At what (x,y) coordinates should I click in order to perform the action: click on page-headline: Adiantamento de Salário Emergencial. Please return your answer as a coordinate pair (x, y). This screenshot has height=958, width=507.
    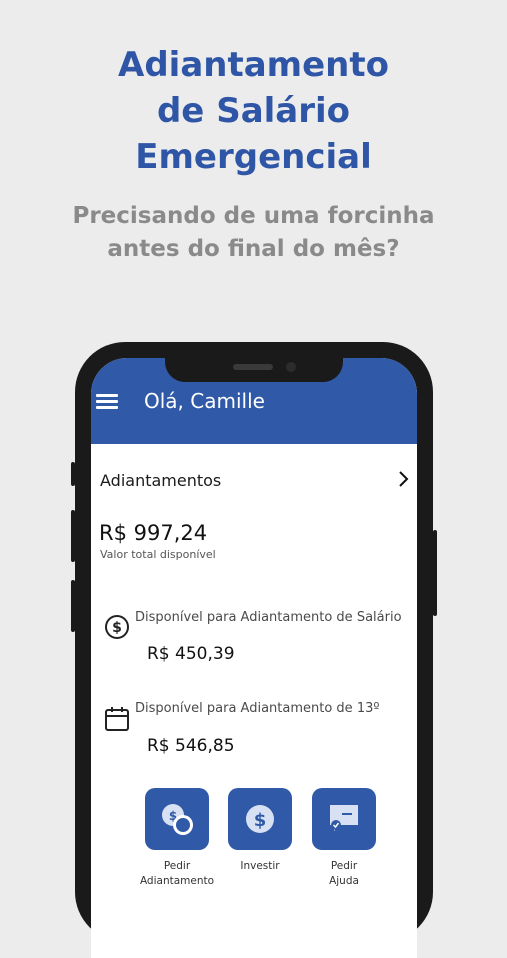
    Looking at the image, I should click on (253, 111).